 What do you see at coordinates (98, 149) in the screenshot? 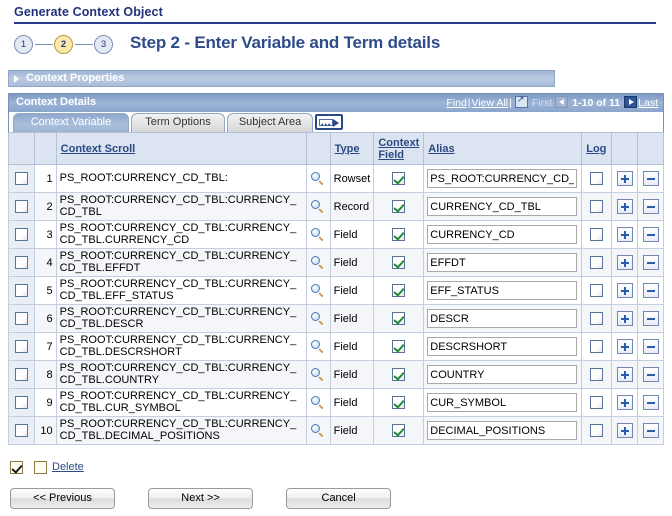
I see `column-context-scroll-link: Context Scroll` at bounding box center [98, 149].